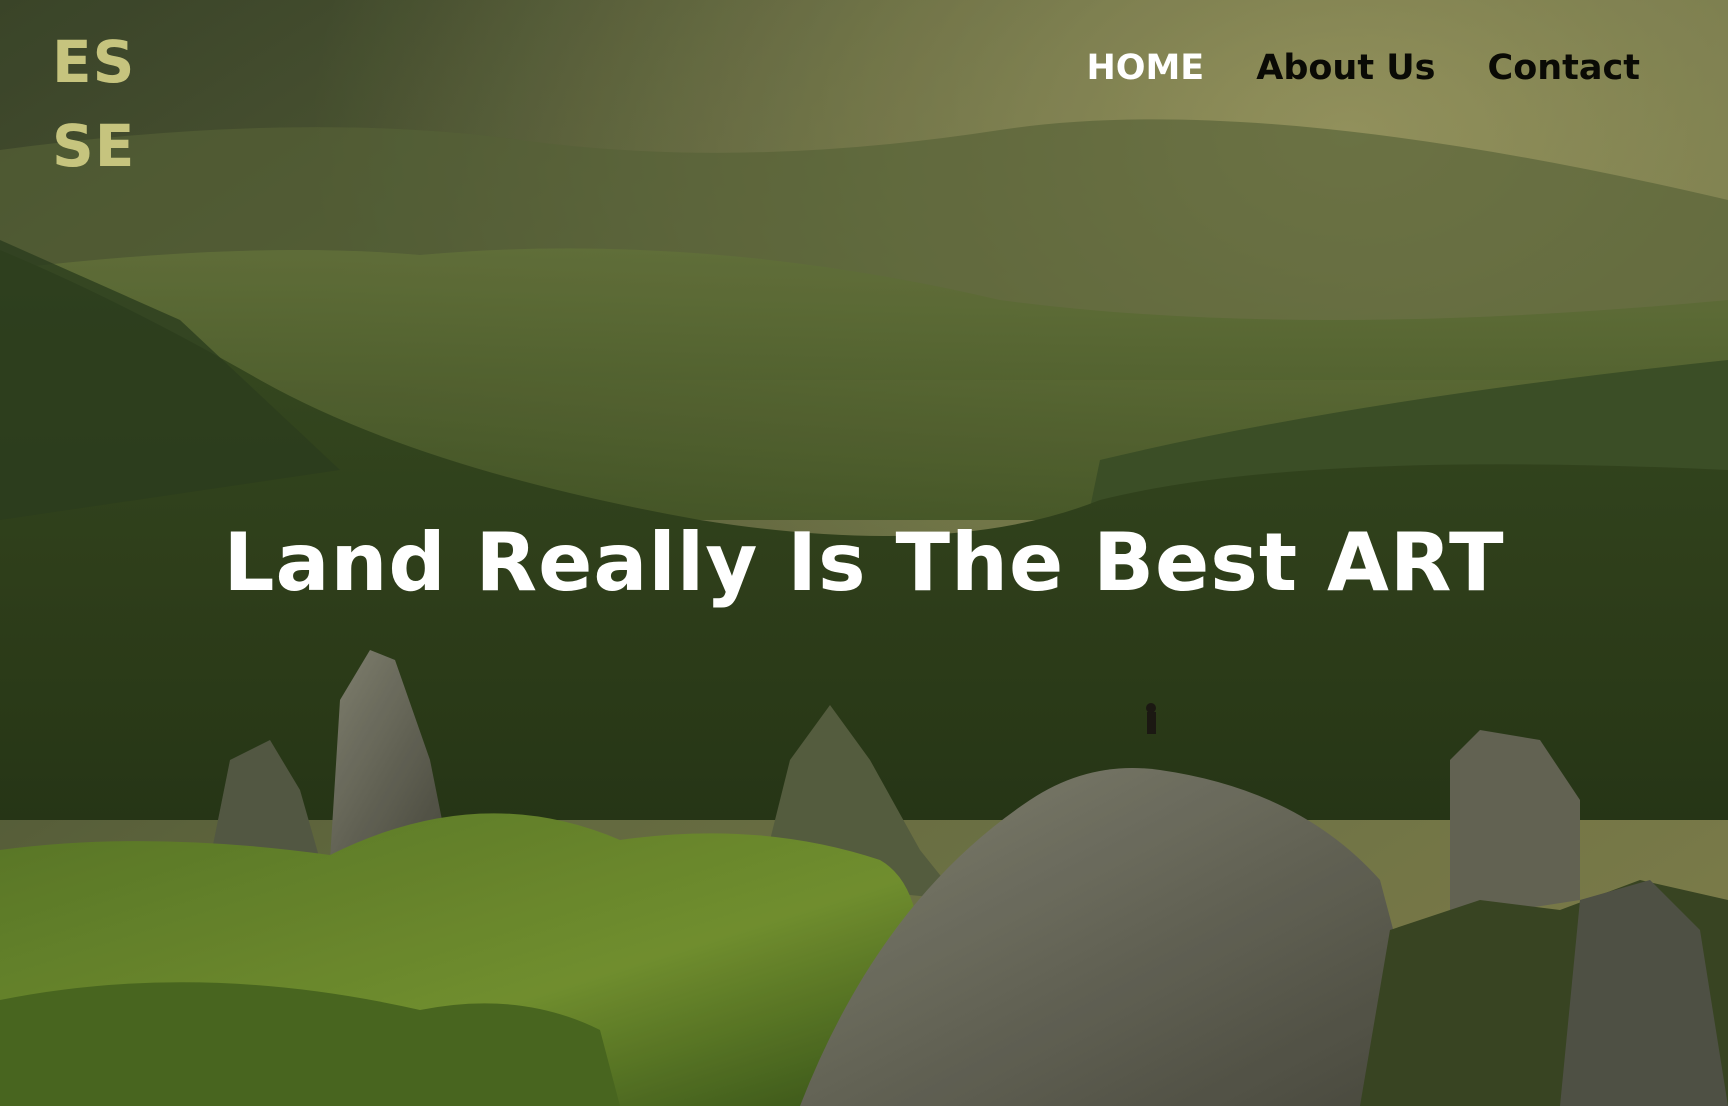 The height and width of the screenshot is (1117, 1728). Describe the element at coordinates (864, 562) in the screenshot. I see `hero-headline: Land Really Is The Best ART` at that location.